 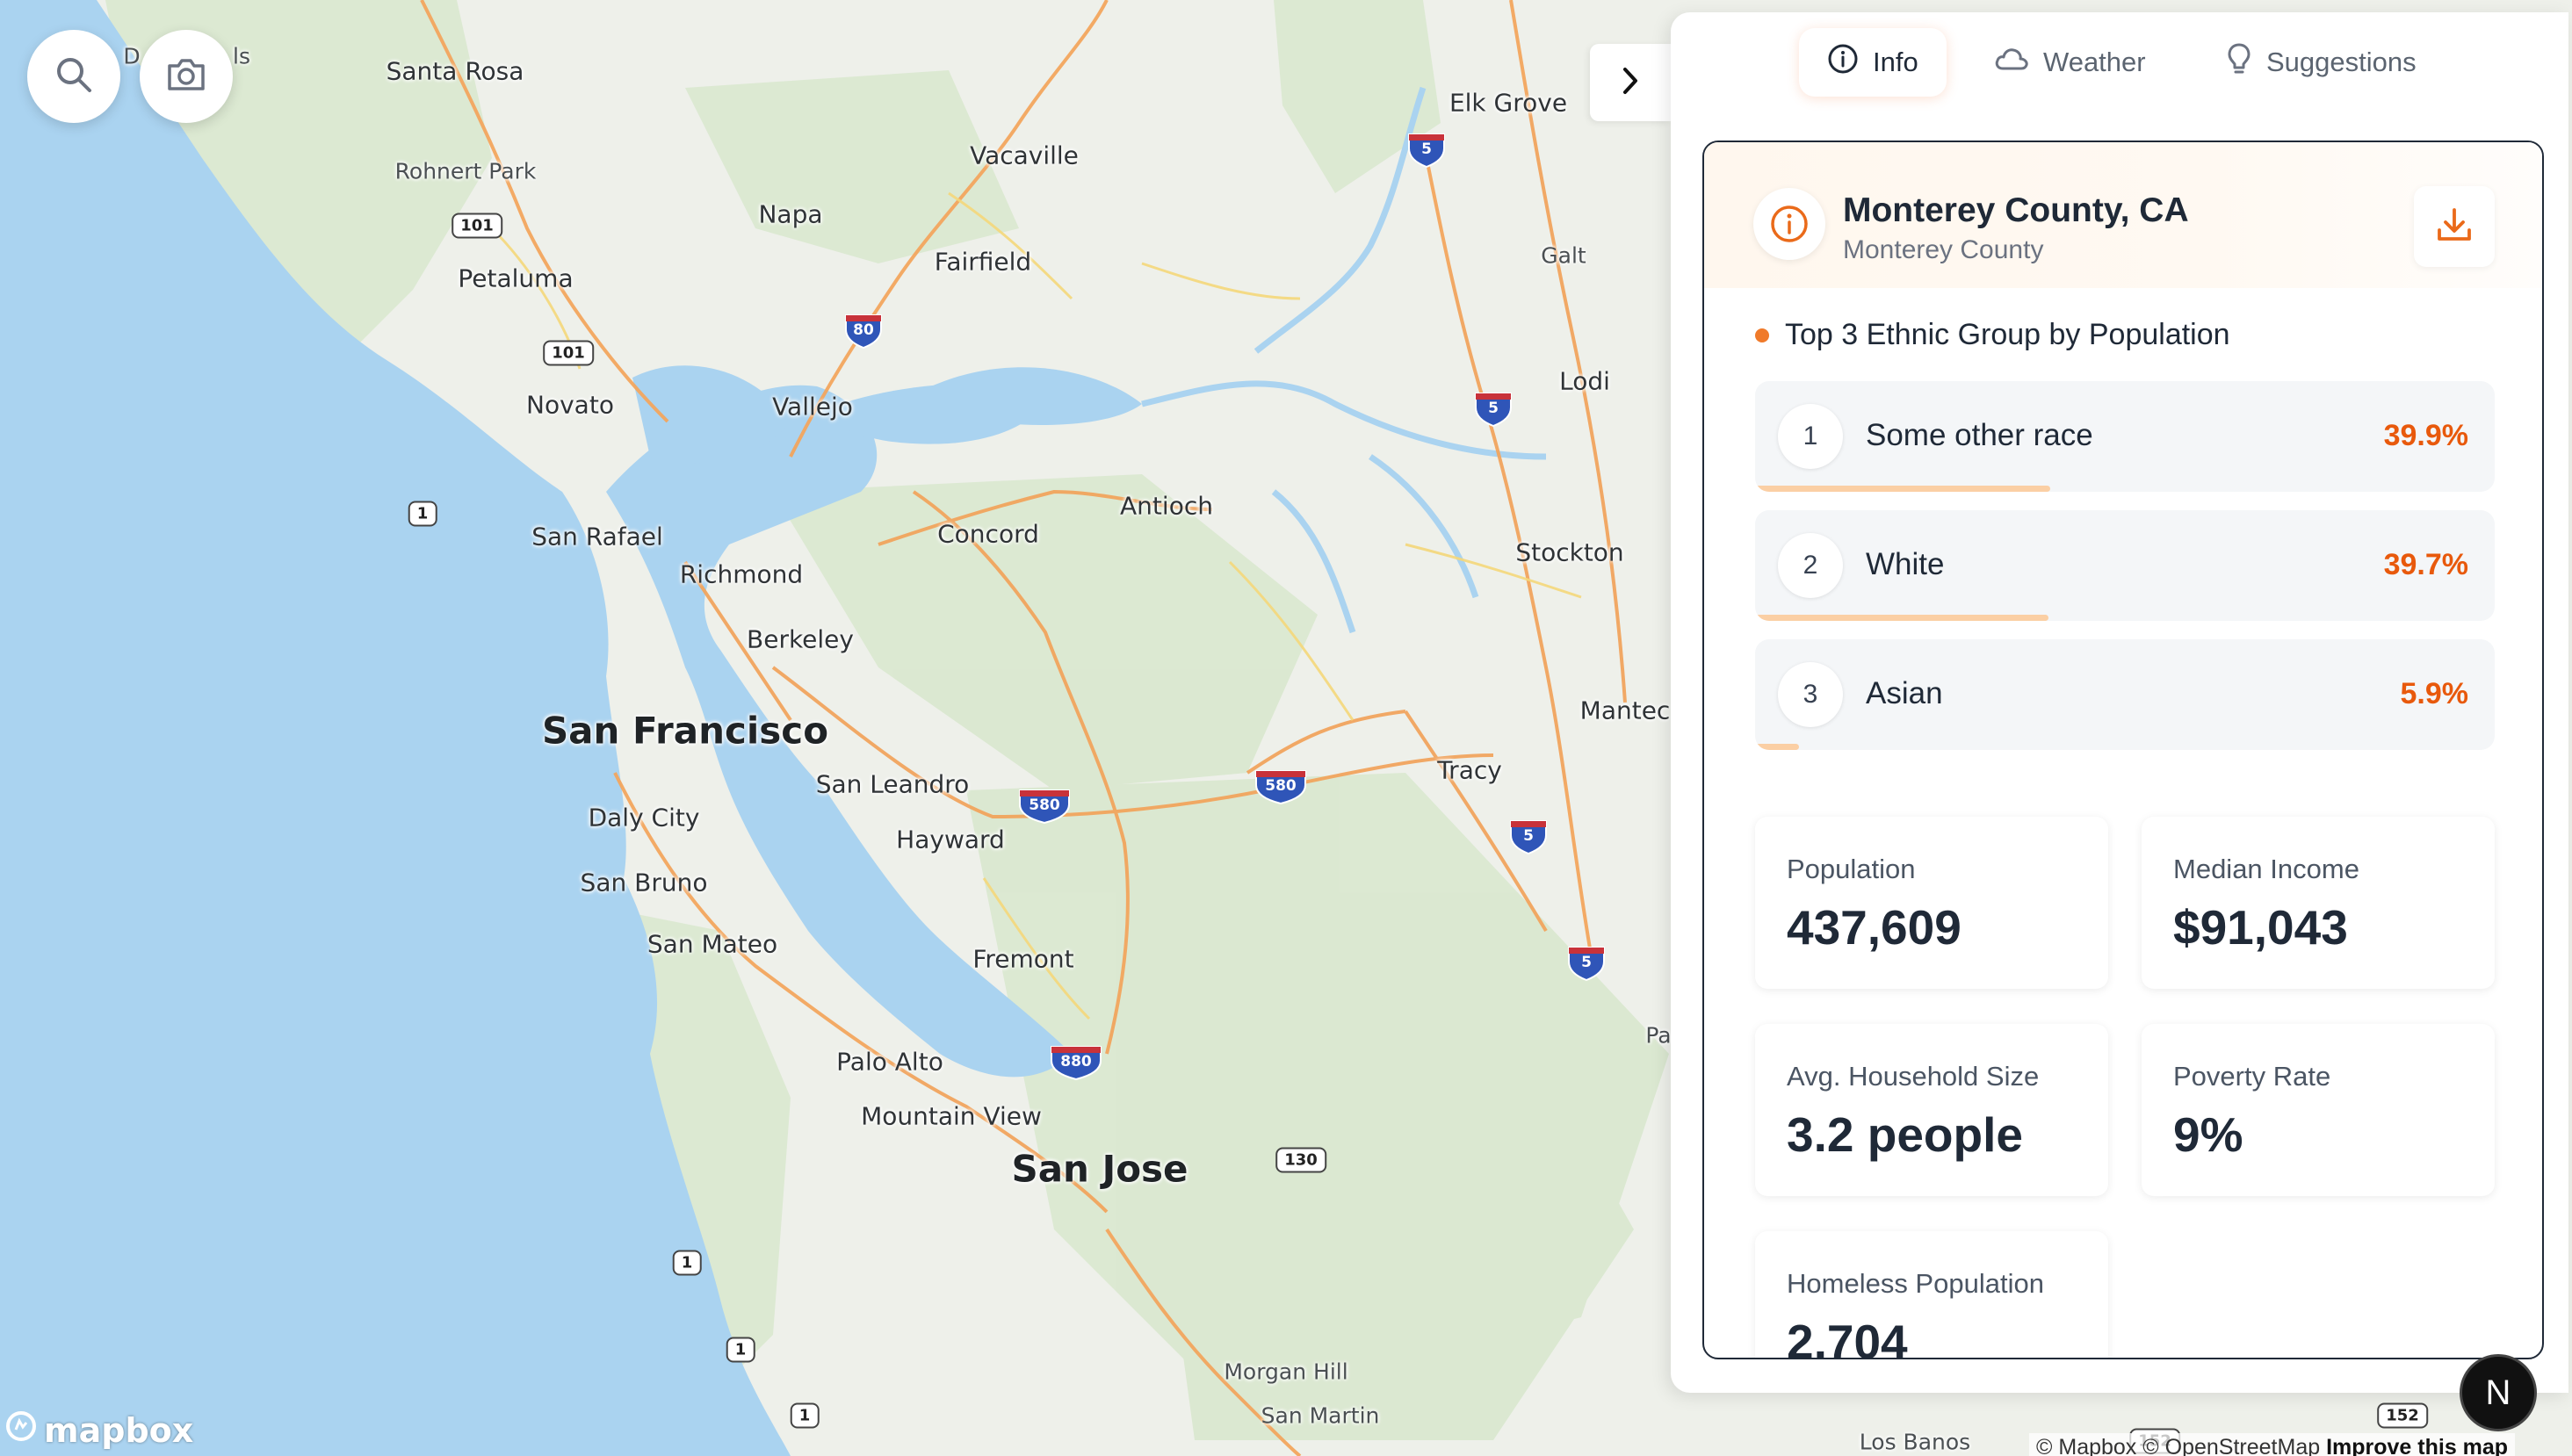 What do you see at coordinates (892, 784) in the screenshot?
I see `place-label: San Leandro` at bounding box center [892, 784].